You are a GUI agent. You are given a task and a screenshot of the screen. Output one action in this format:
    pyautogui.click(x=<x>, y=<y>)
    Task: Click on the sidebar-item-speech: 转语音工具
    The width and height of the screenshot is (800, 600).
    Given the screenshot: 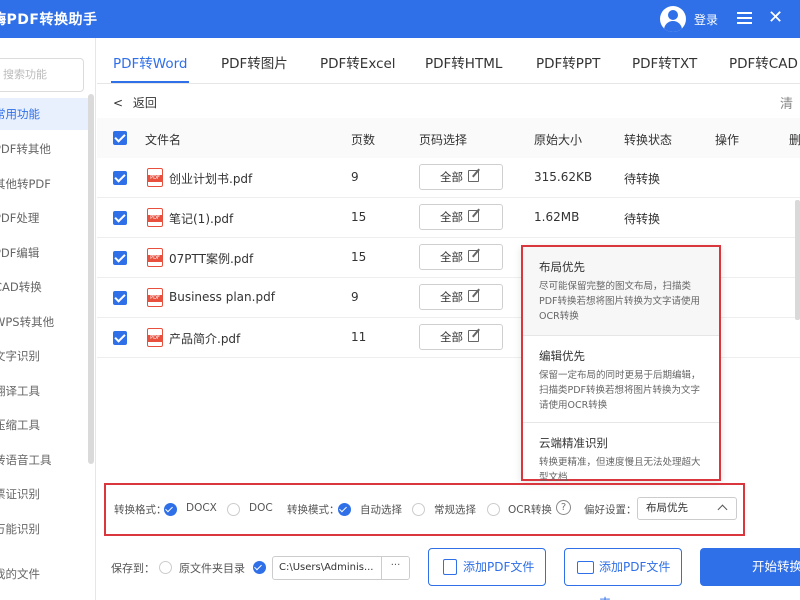 What is the action you would take?
    pyautogui.click(x=44, y=460)
    